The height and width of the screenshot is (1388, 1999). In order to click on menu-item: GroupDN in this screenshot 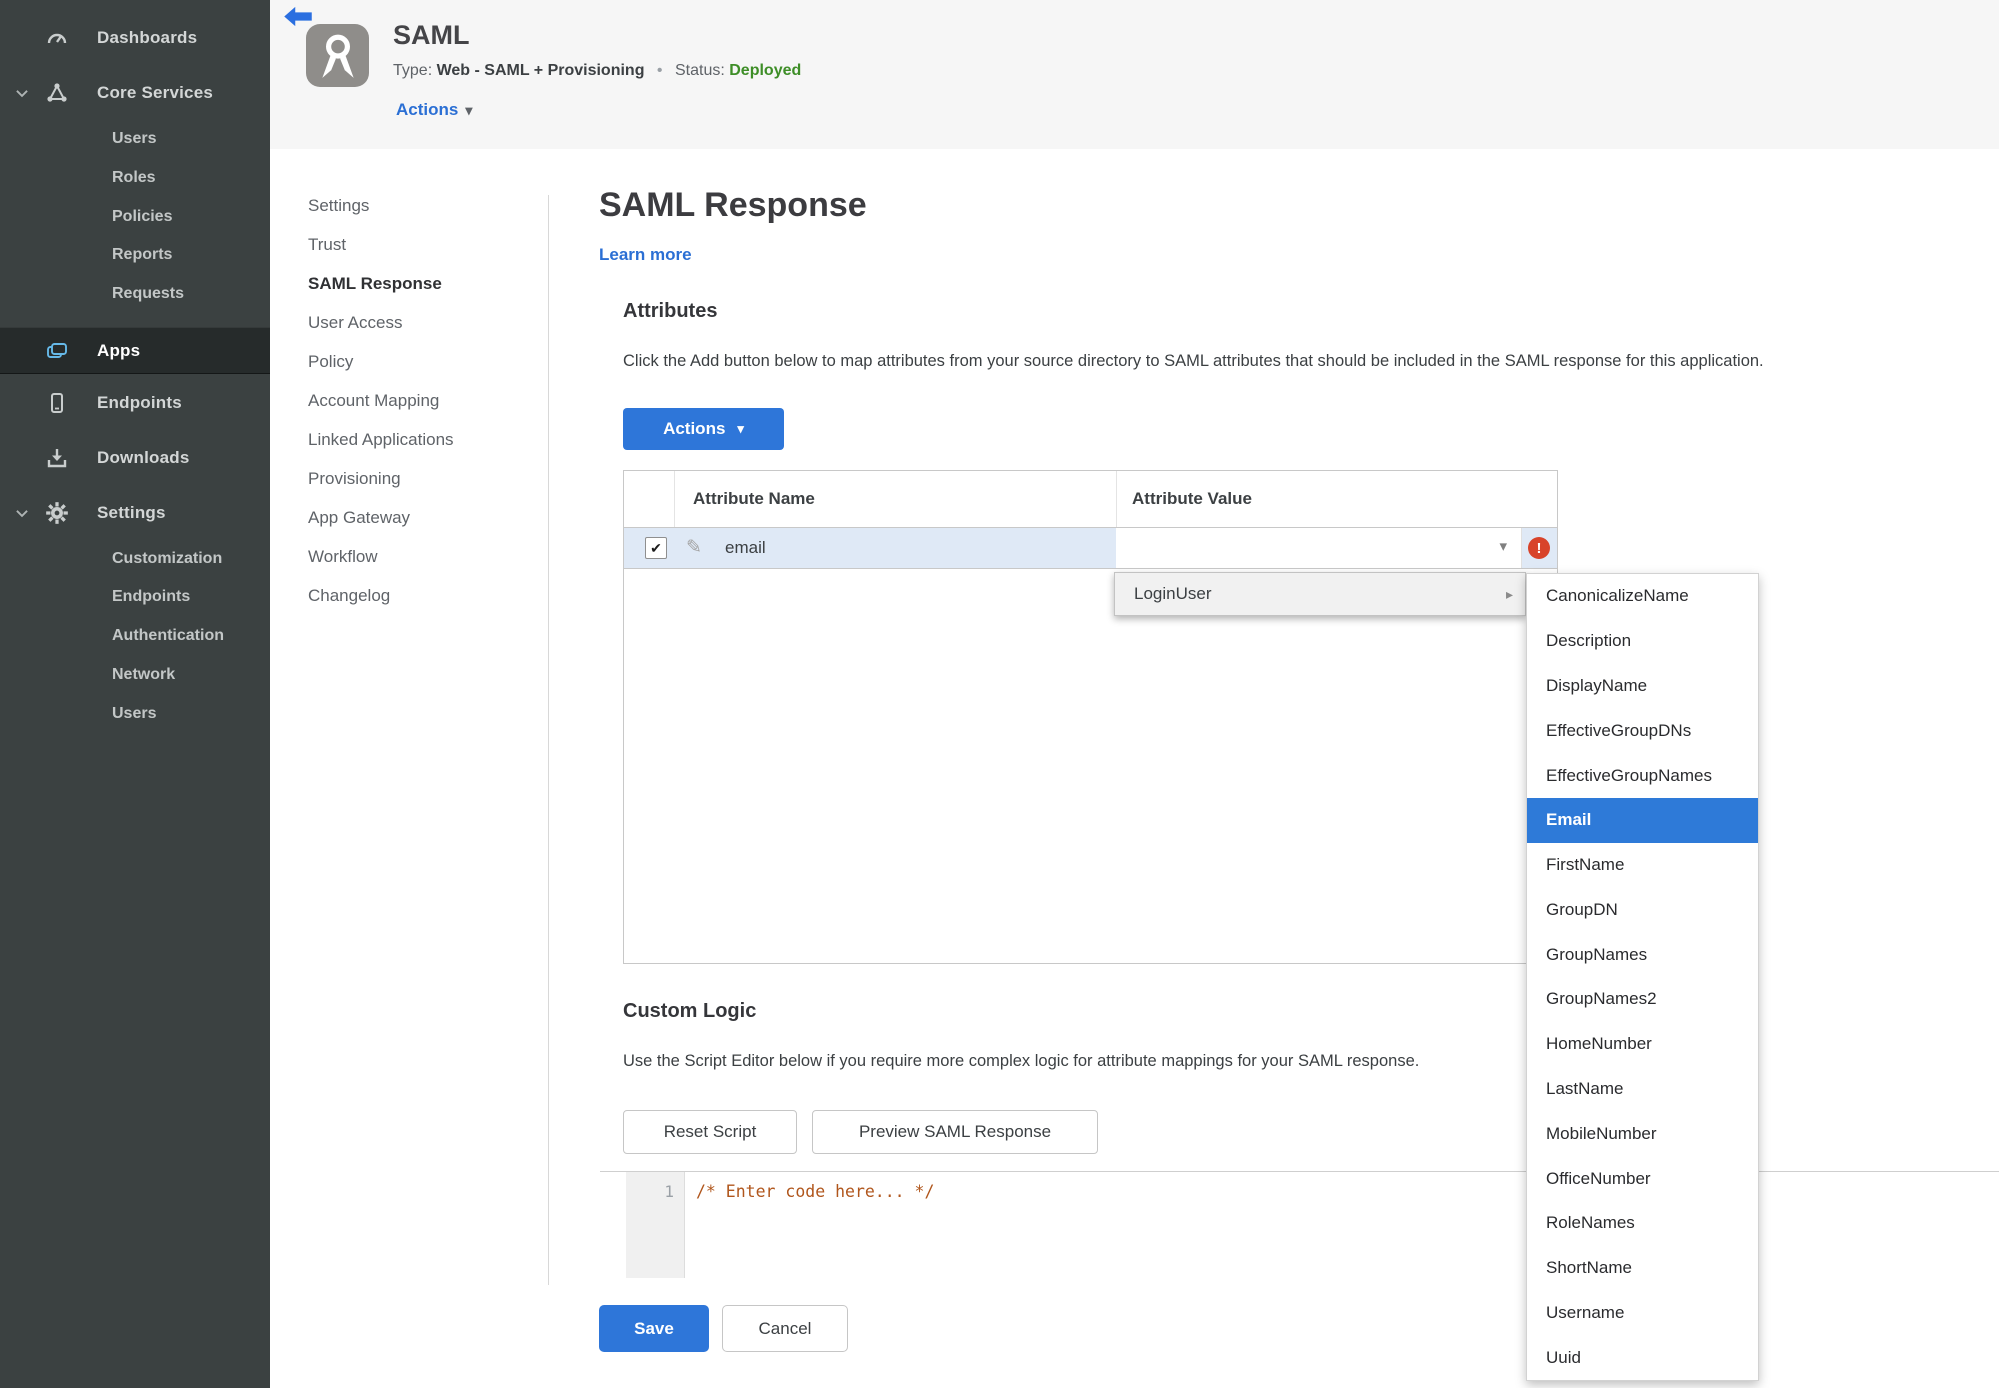, I will do `click(1642, 909)`.